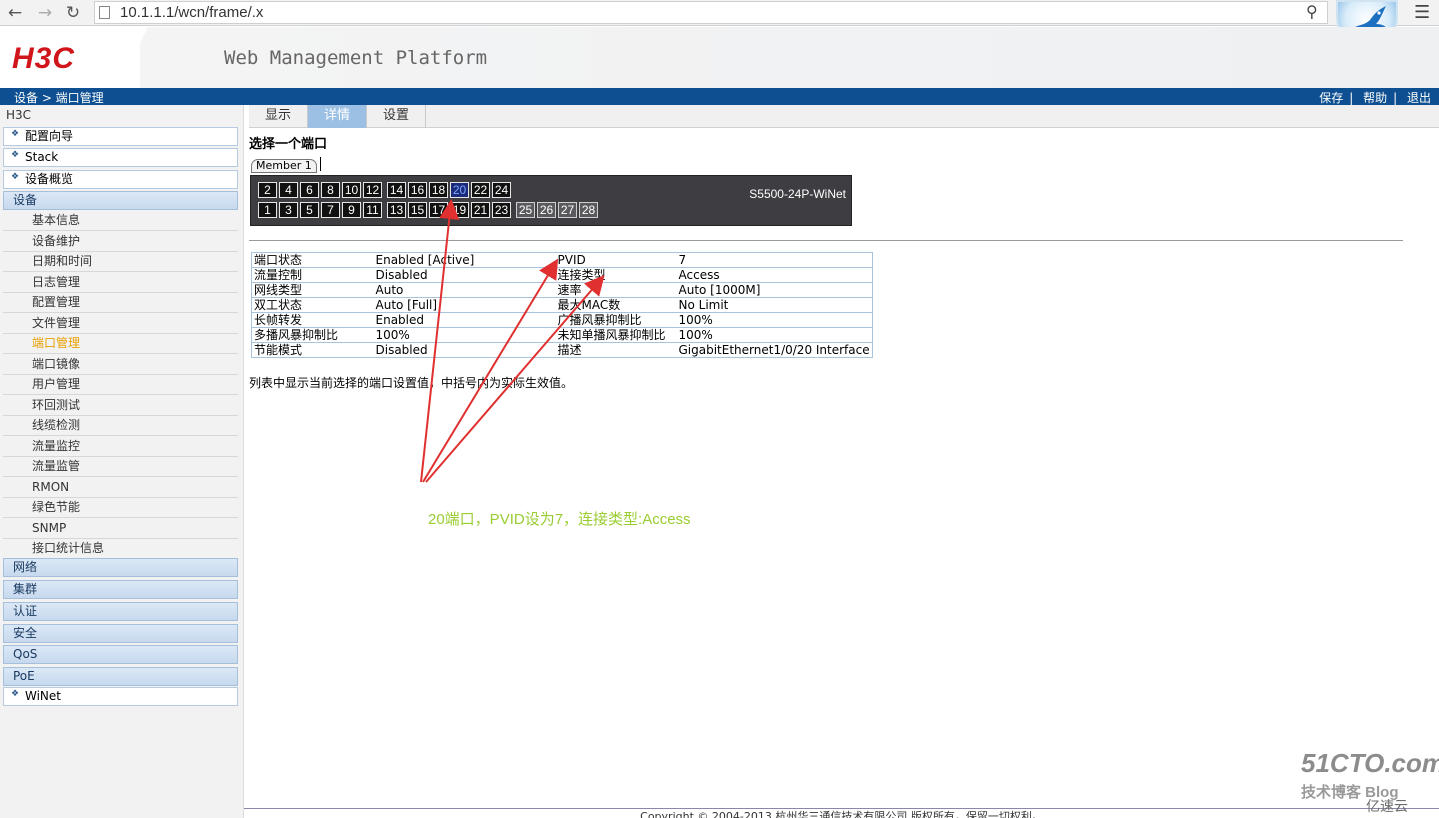  I want to click on watermark-site: 51CTO.com, so click(1370, 763).